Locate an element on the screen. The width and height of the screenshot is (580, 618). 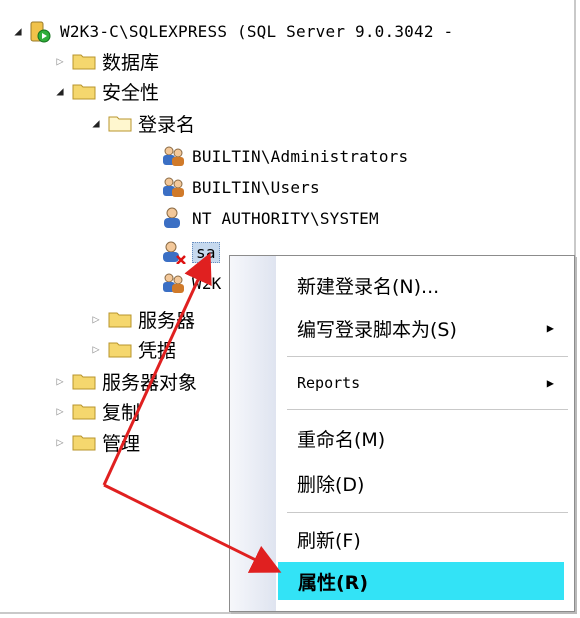
menu-item-properties: 属性(R) is located at coordinates (421, 581).